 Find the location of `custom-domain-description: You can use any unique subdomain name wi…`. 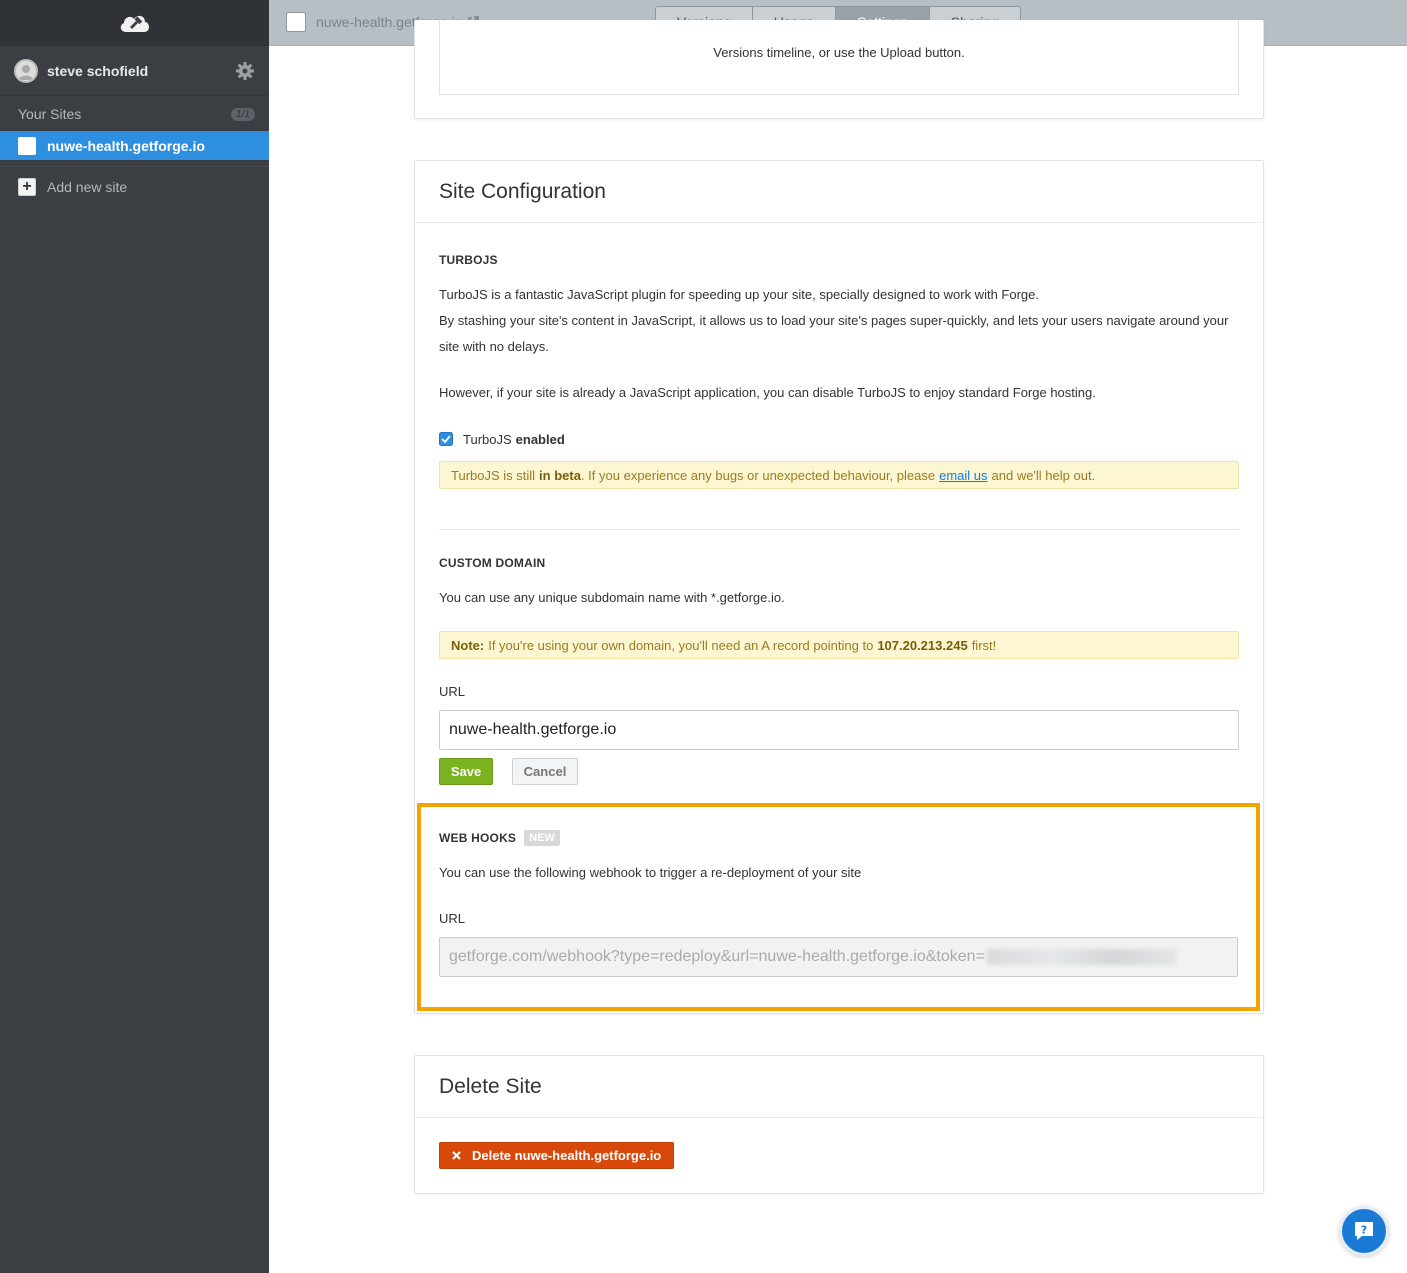

custom-domain-description: You can use any unique subdomain name wi… is located at coordinates (612, 597).